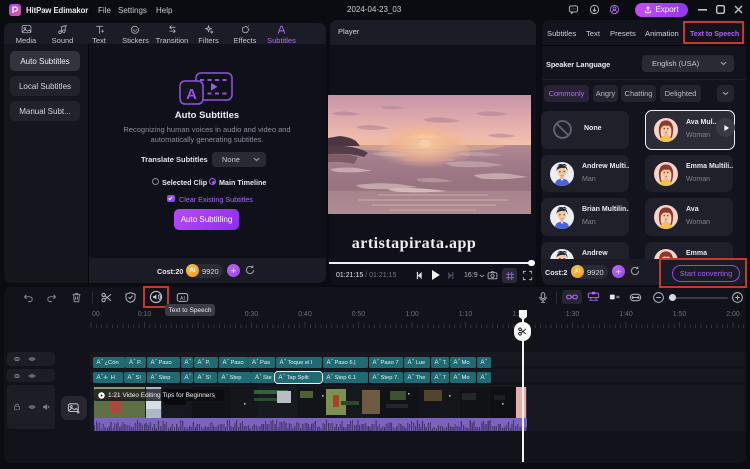 The width and height of the screenshot is (750, 469). What do you see at coordinates (305, 314) in the screenshot?
I see `svg-text: 0:40` at bounding box center [305, 314].